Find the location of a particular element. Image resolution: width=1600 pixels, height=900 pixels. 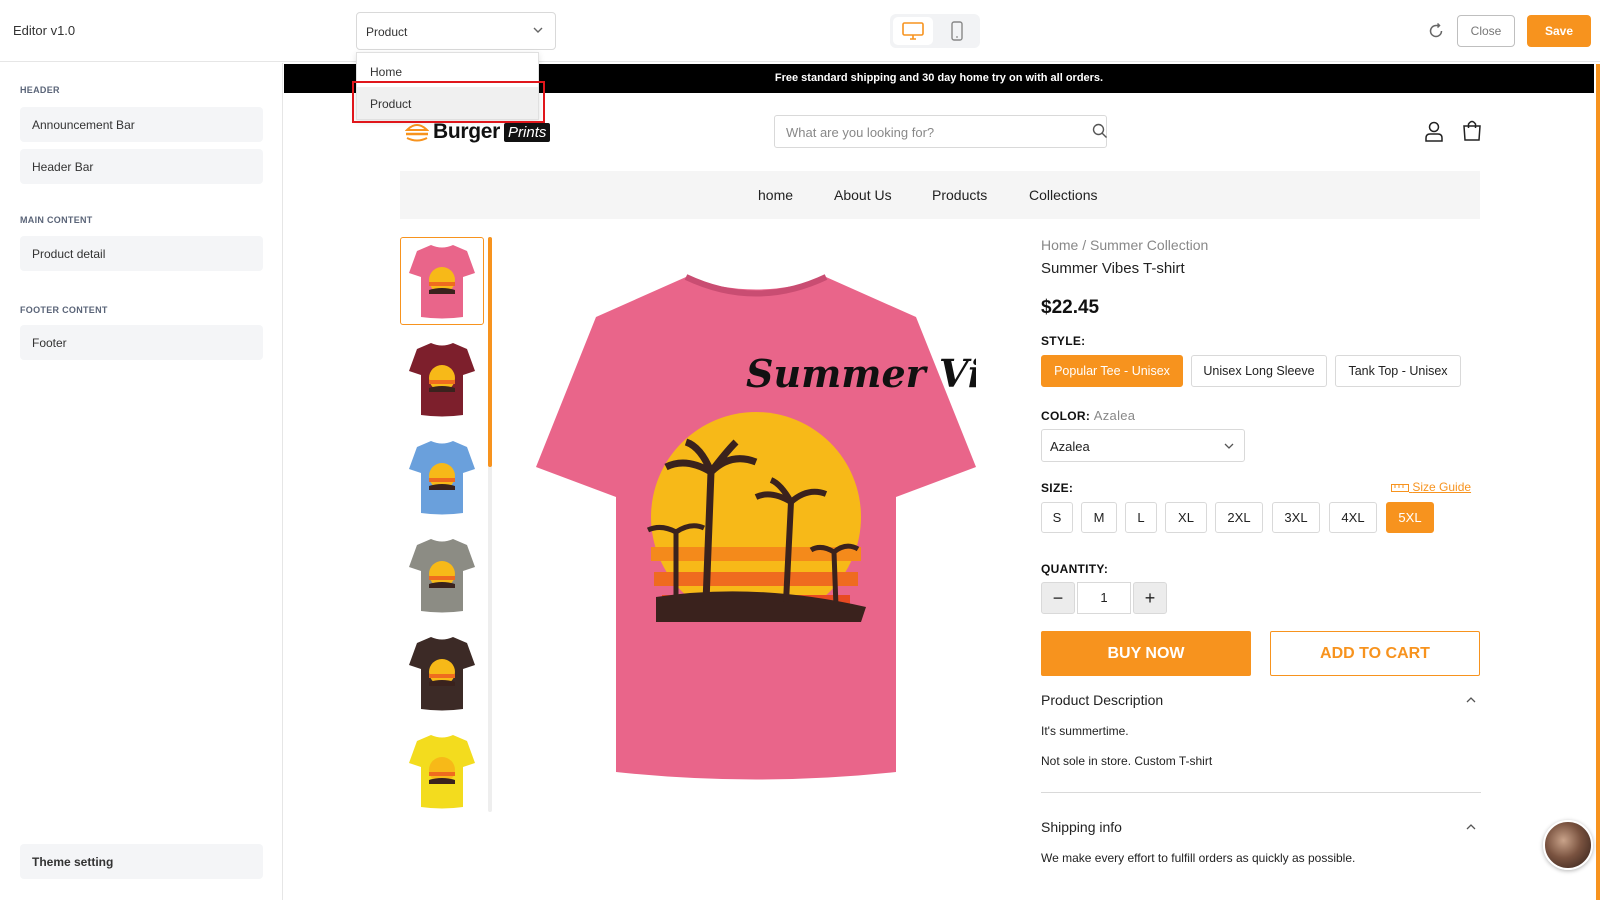

desktop-icon is located at coordinates (913, 31).